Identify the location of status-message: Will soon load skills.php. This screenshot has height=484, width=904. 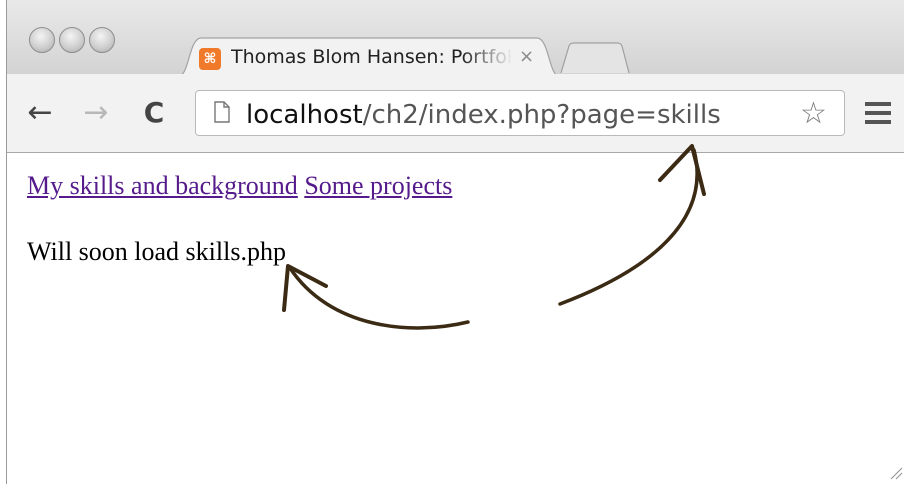
(156, 251).